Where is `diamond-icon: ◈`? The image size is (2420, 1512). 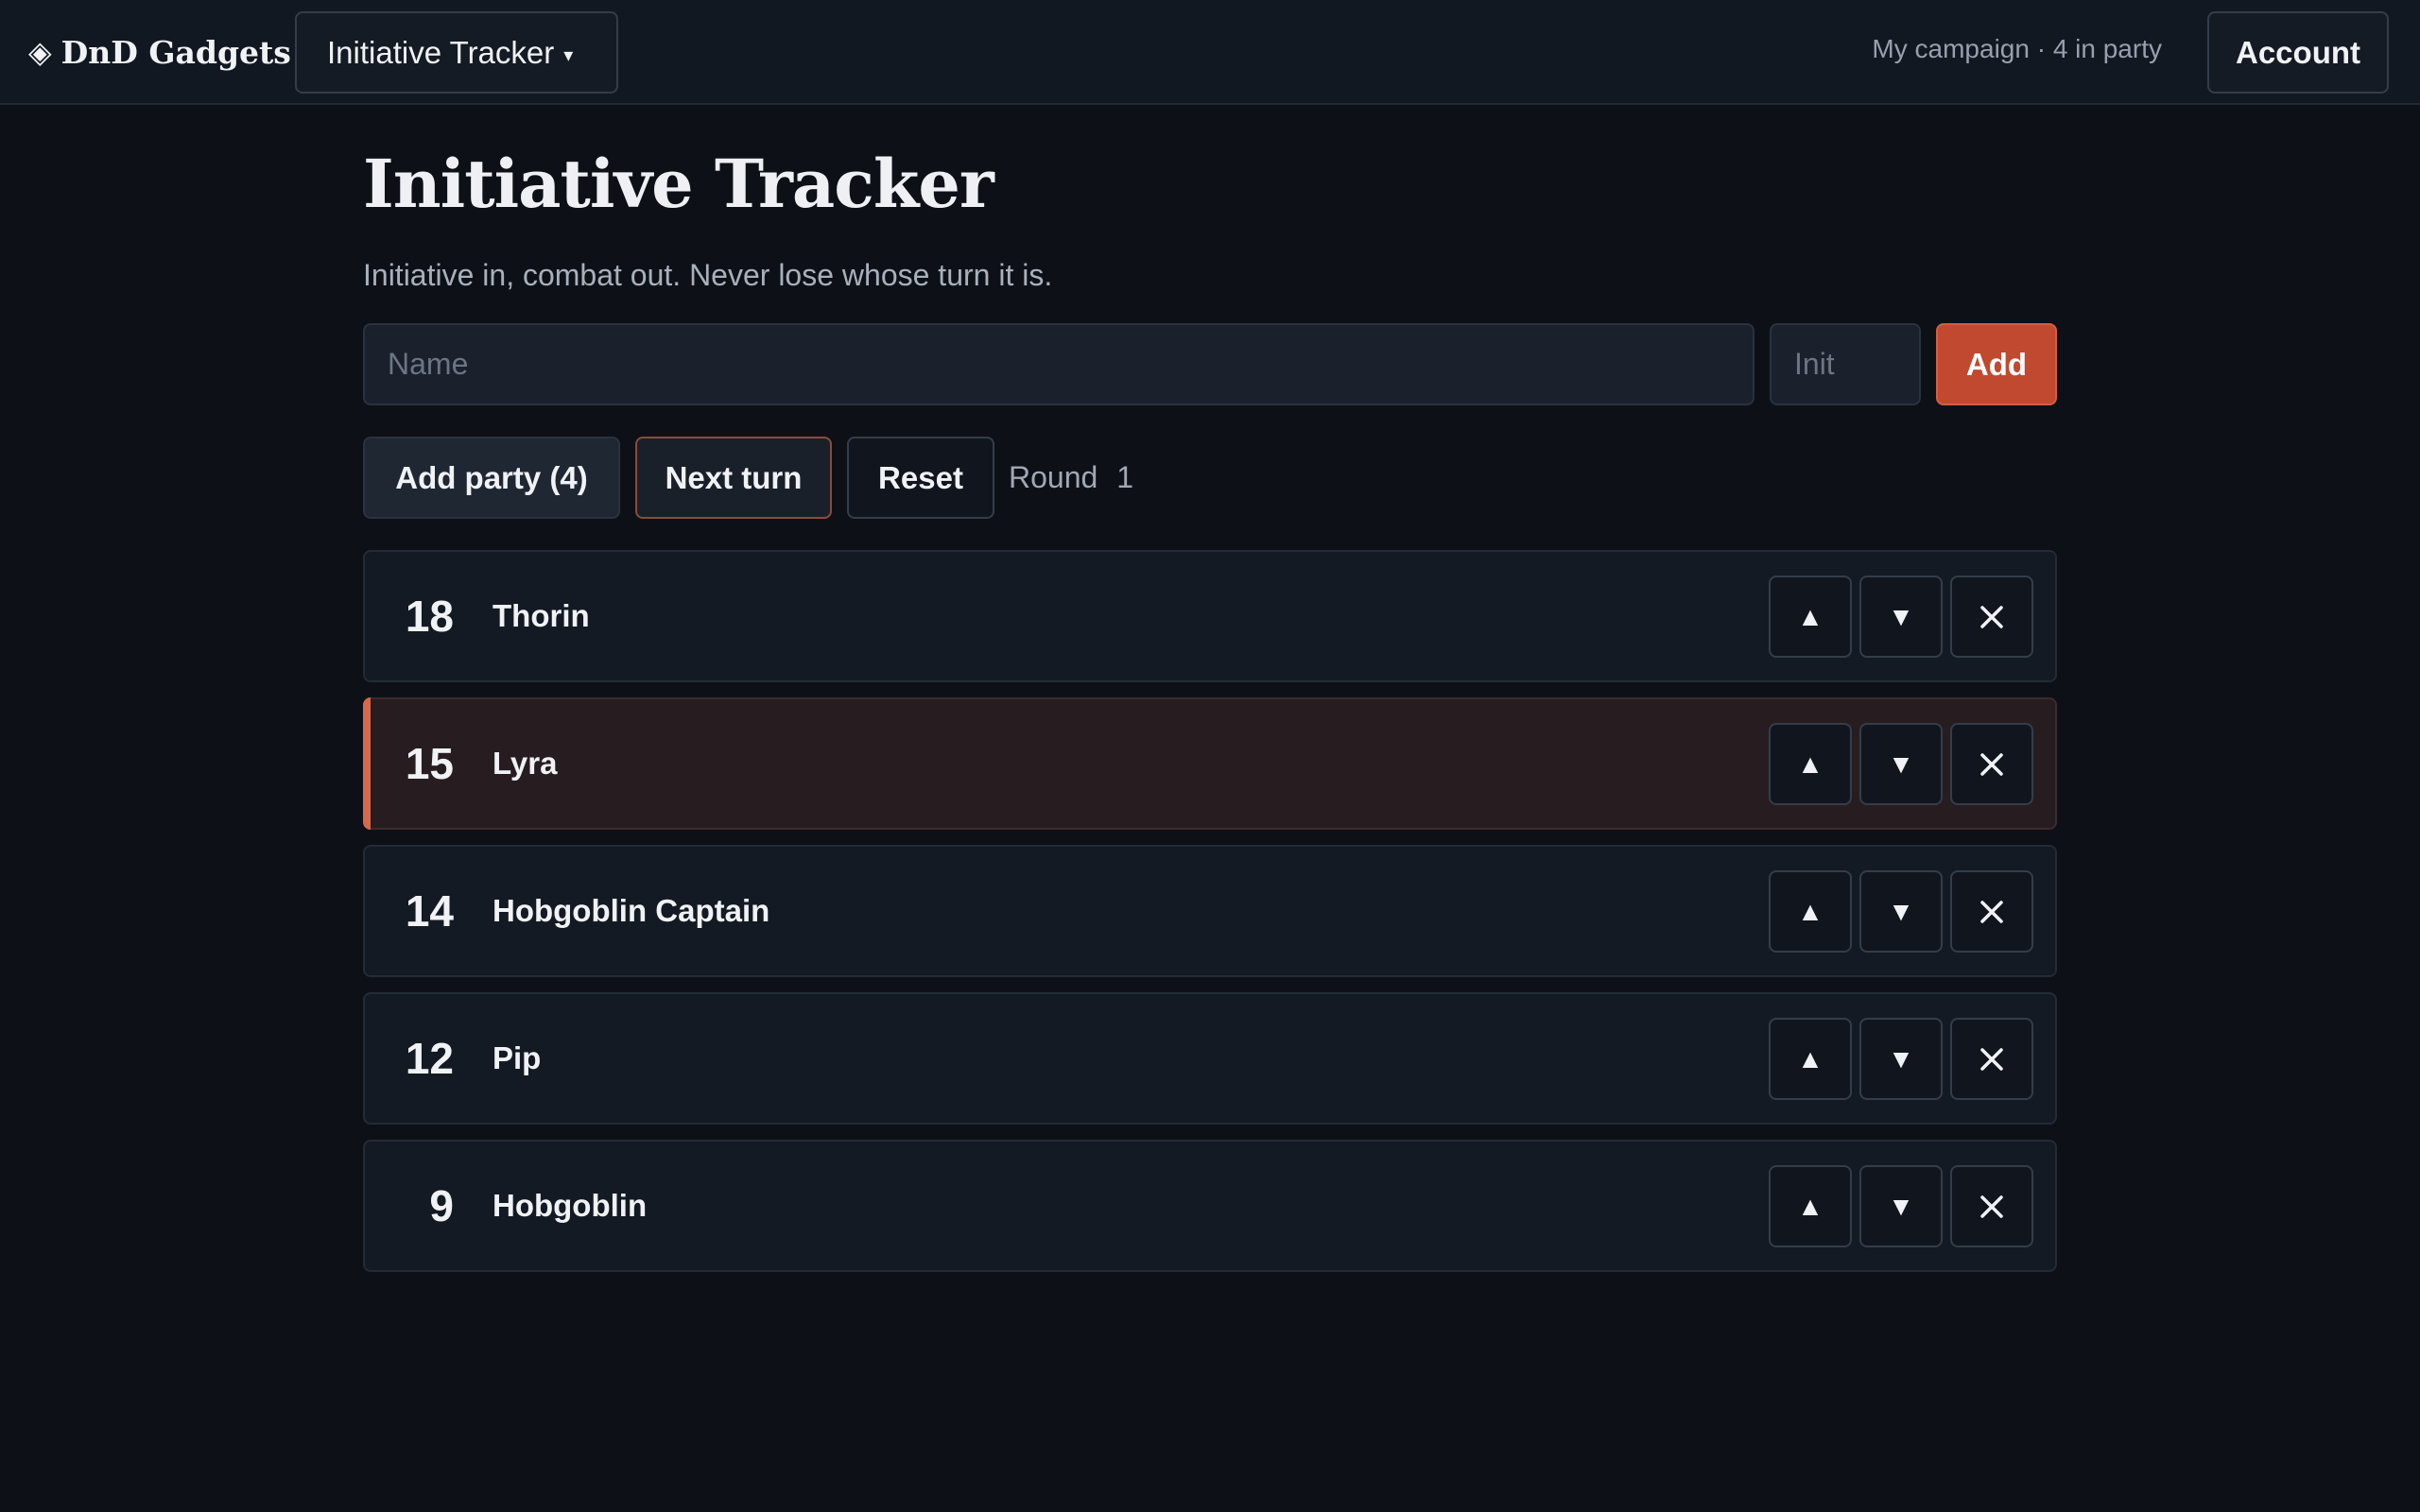 diamond-icon: ◈ is located at coordinates (40, 52).